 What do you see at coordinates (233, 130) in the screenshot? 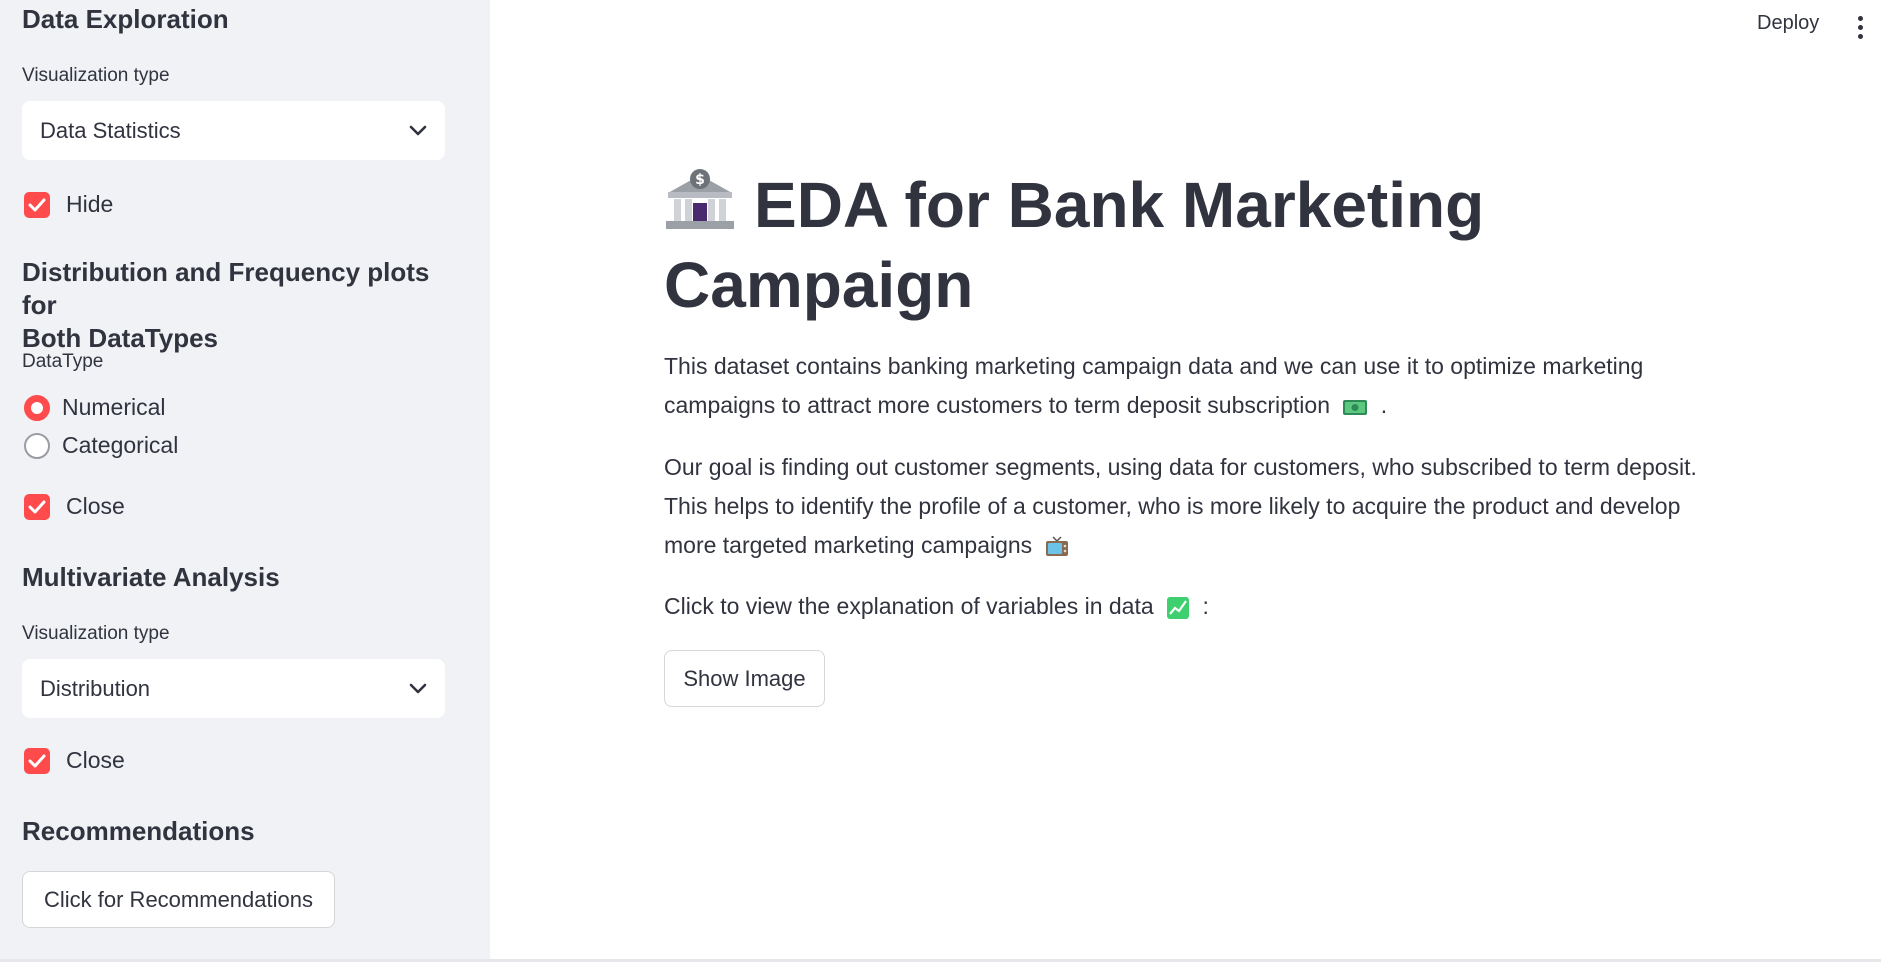
I see `viz-type-select: Data Statistics` at bounding box center [233, 130].